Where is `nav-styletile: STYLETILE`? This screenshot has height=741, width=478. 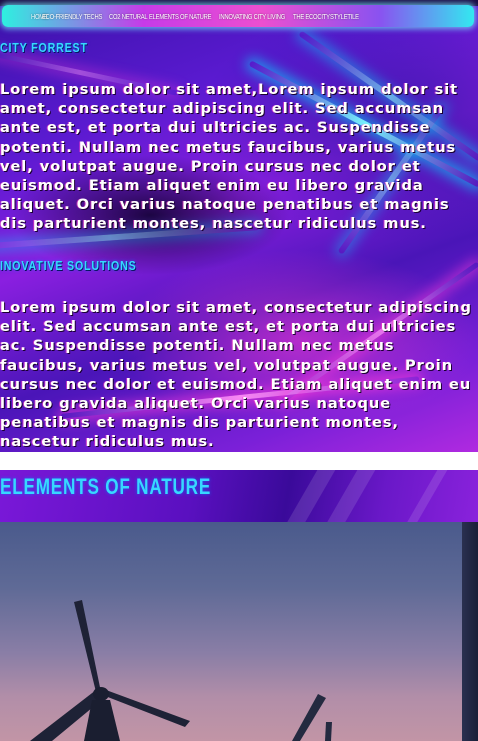
nav-styletile: STYLETILE is located at coordinates (344, 16).